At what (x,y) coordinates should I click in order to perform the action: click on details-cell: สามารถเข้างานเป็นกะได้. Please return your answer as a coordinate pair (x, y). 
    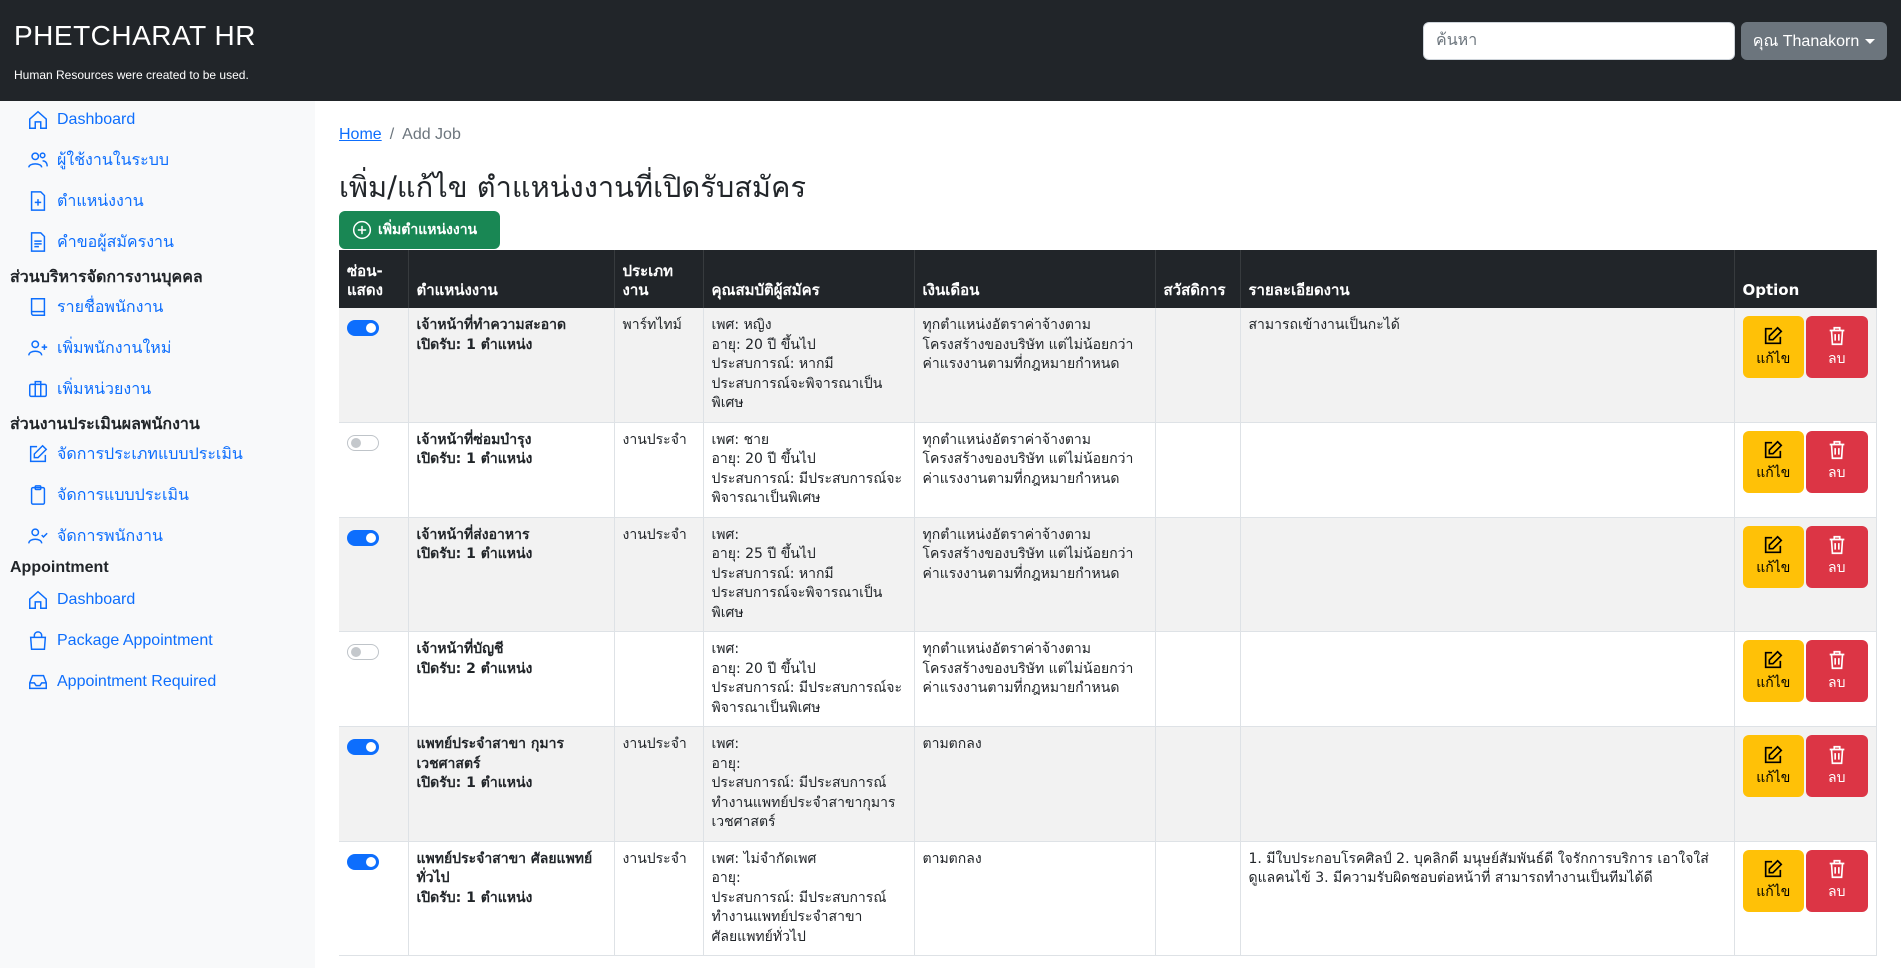
    Looking at the image, I should click on (1487, 365).